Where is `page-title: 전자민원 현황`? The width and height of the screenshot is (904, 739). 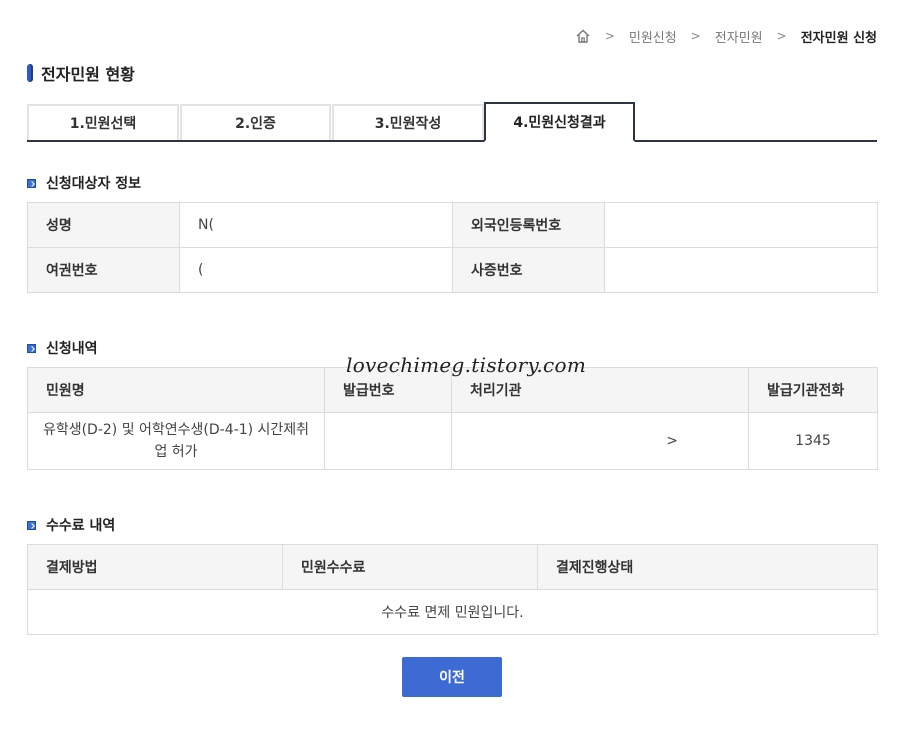
page-title: 전자민원 현황 is located at coordinates (88, 74).